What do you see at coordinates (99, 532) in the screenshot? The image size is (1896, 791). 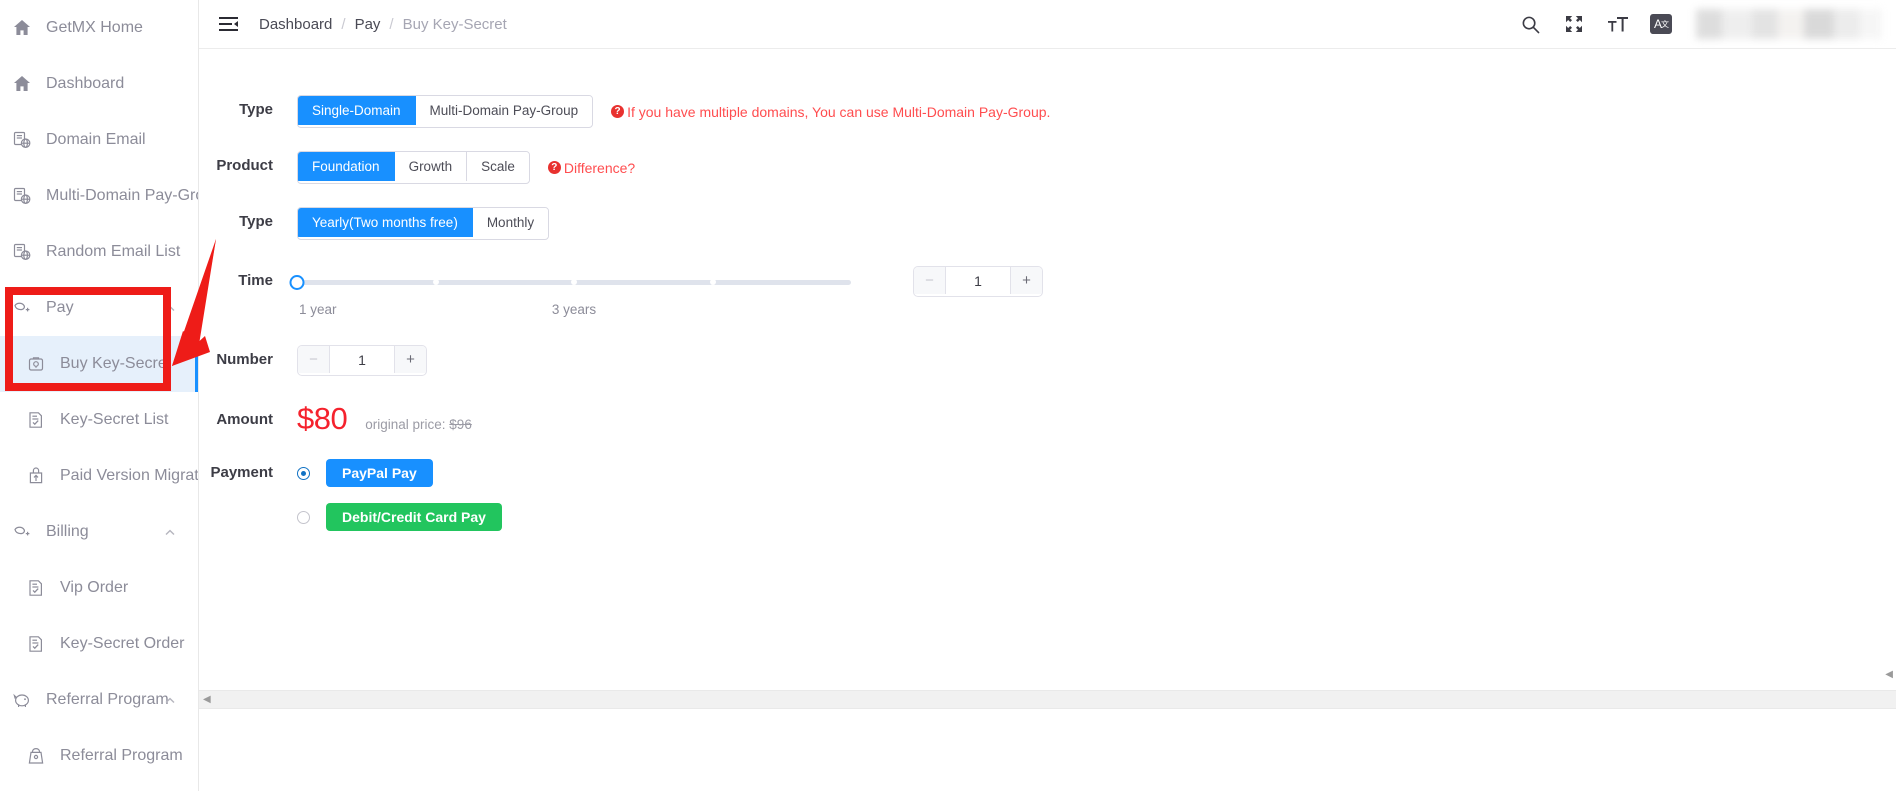 I see `sidebar-item-billing: Billing` at bounding box center [99, 532].